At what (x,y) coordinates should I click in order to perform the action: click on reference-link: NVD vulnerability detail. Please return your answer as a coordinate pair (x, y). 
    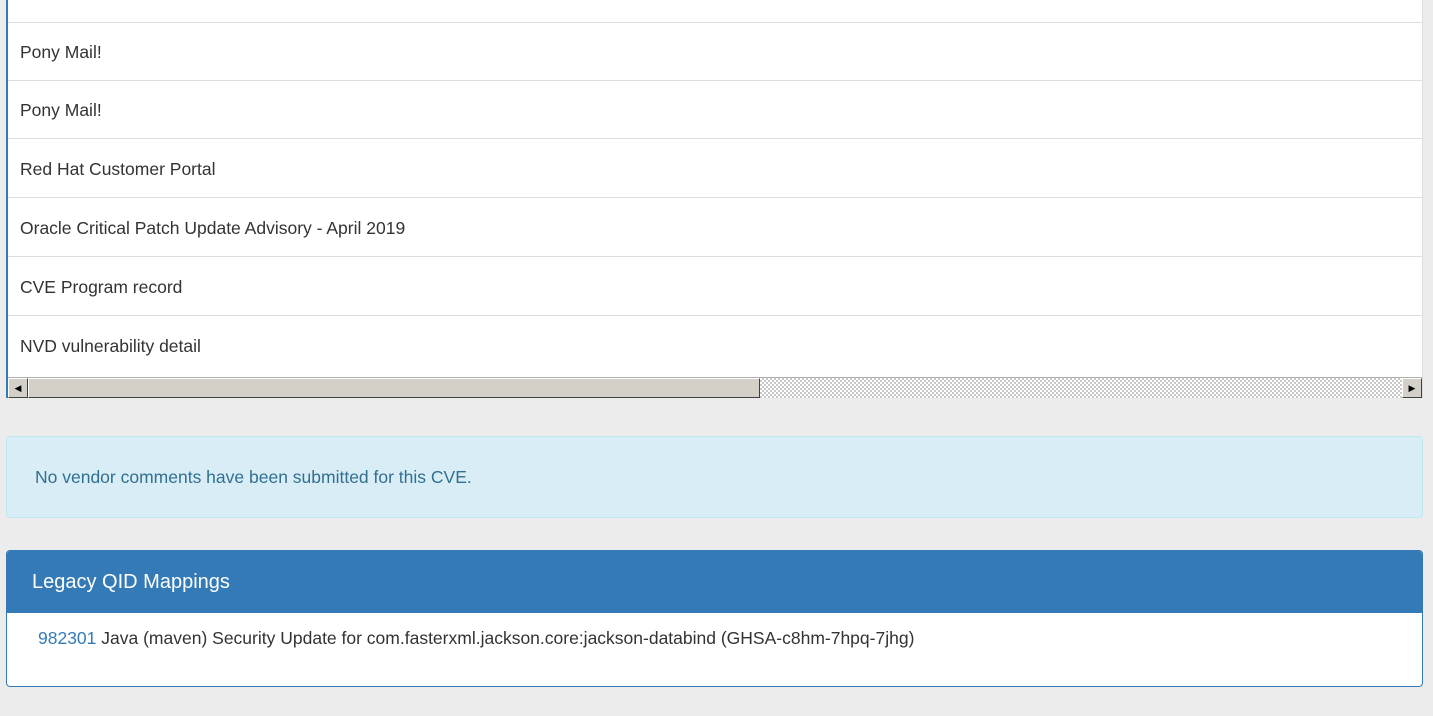
    Looking at the image, I should click on (110, 346).